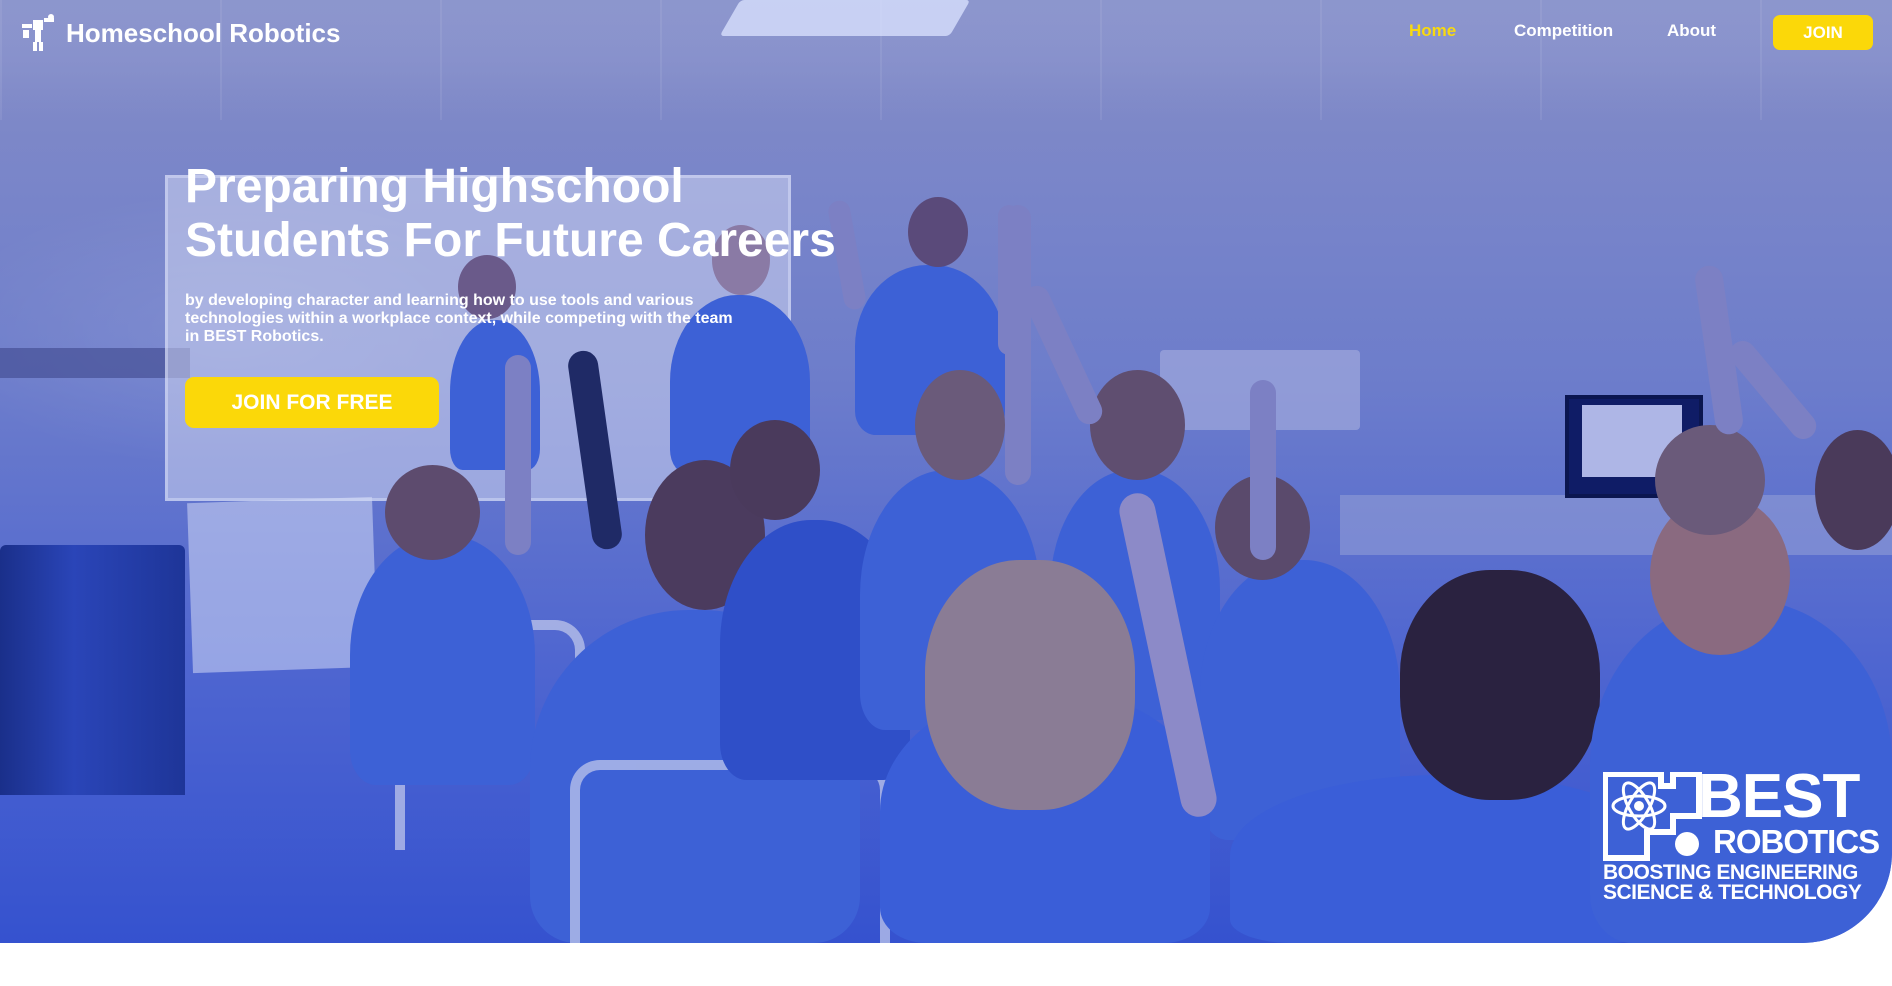 This screenshot has height=986, width=1892. I want to click on nav-link-about: About, so click(1691, 31).